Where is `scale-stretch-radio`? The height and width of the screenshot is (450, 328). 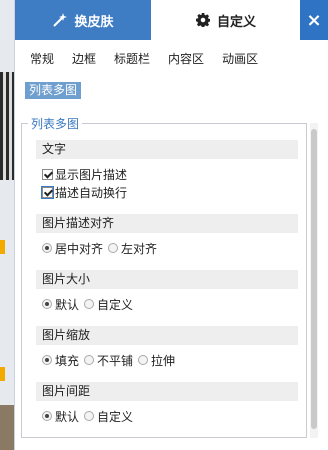 scale-stretch-radio is located at coordinates (143, 360).